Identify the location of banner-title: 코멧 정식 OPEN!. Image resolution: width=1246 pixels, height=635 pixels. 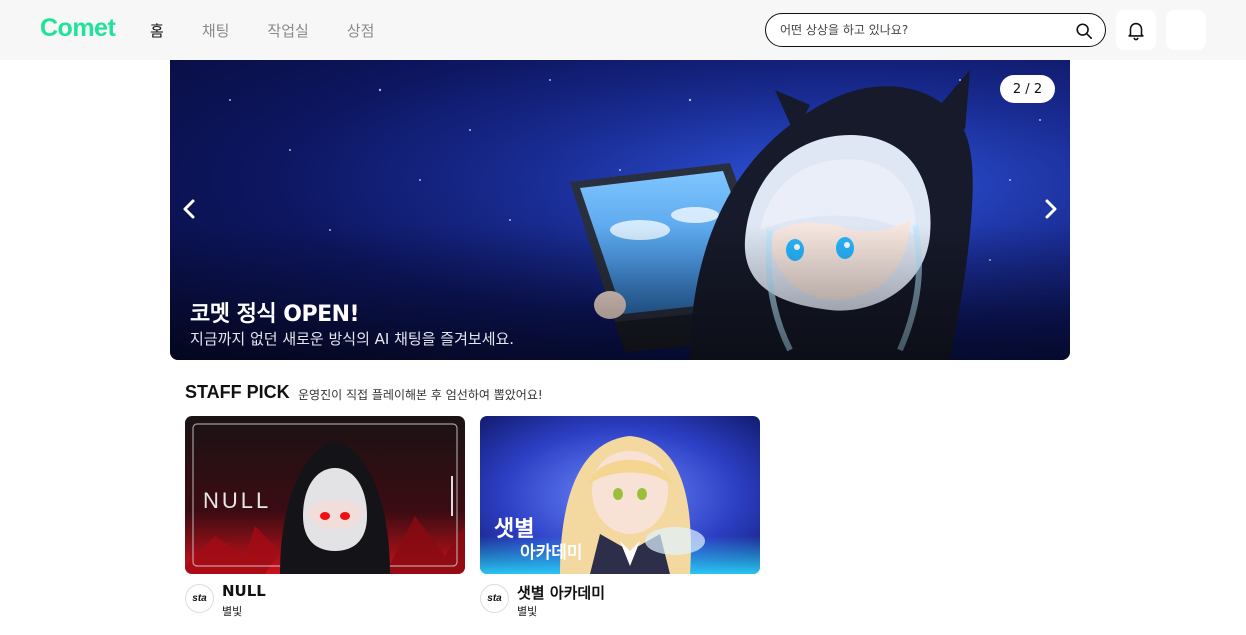
(275, 314).